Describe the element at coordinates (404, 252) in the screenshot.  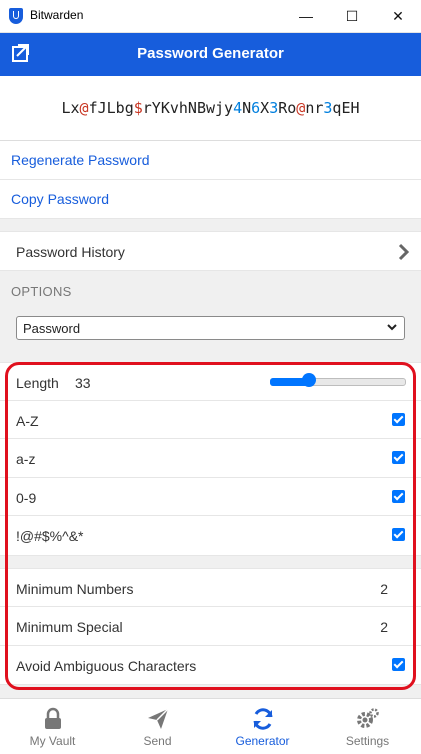
I see `chevron-right-icon` at that location.